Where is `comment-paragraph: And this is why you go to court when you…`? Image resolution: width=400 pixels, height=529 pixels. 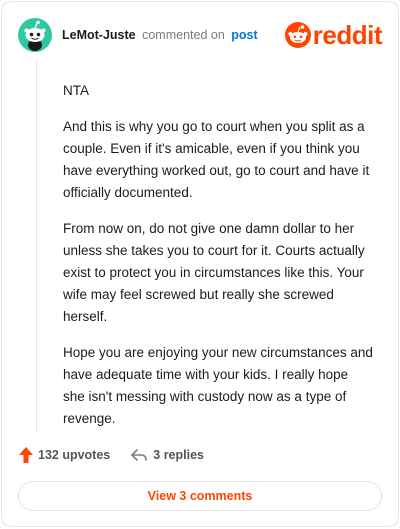
comment-paragraph: And this is why you go to court when you… is located at coordinates (216, 159).